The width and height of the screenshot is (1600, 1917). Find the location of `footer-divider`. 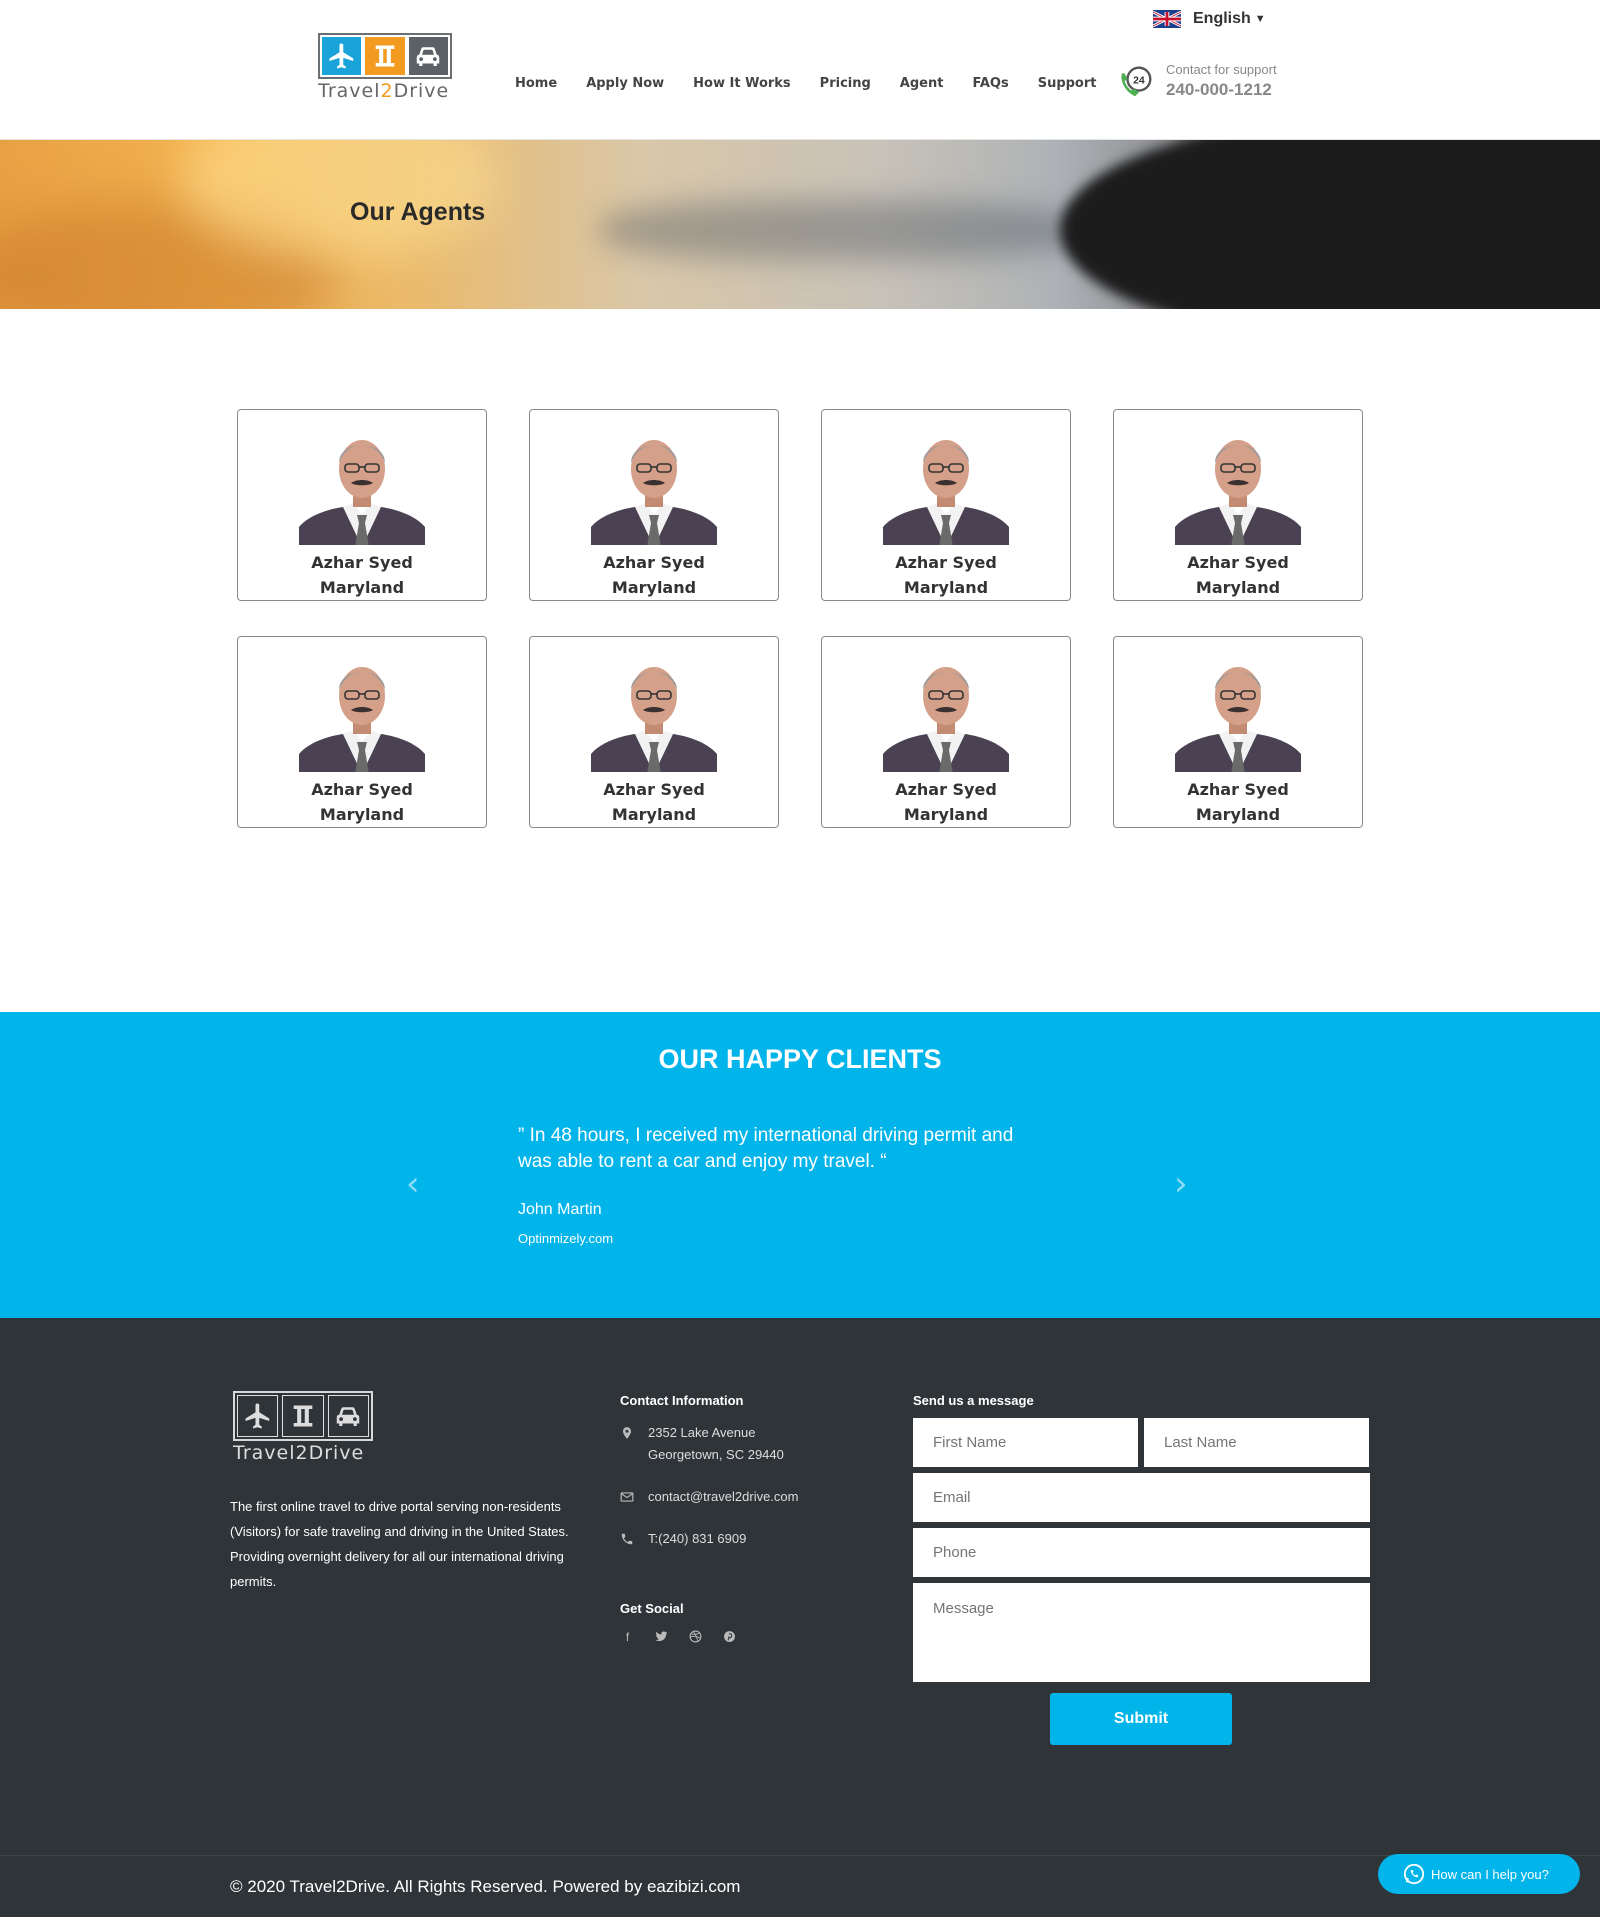

footer-divider is located at coordinates (800, 1855).